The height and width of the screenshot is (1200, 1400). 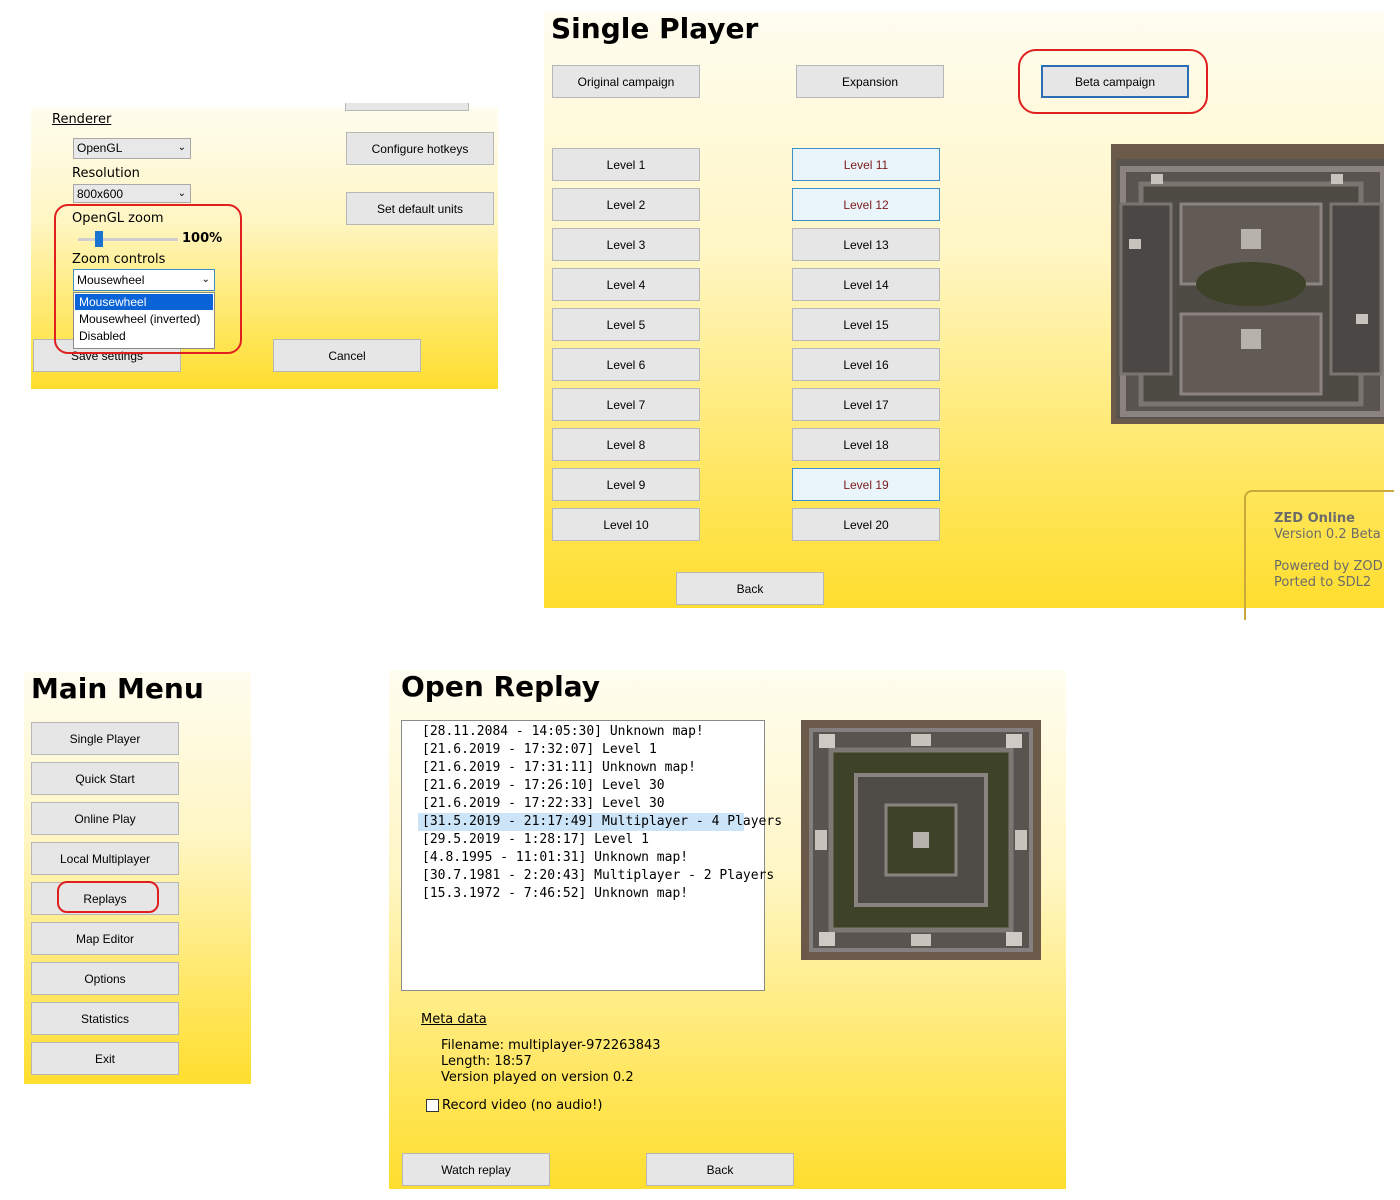 I want to click on level-button: Level 4, so click(x=626, y=284).